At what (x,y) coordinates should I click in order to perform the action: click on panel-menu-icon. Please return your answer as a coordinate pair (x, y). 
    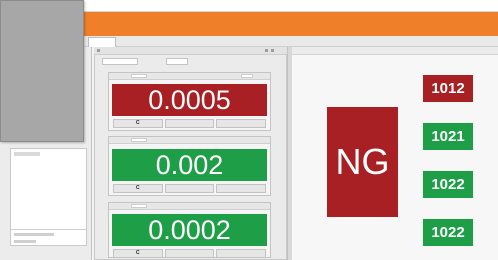
    Looking at the image, I should click on (266, 50).